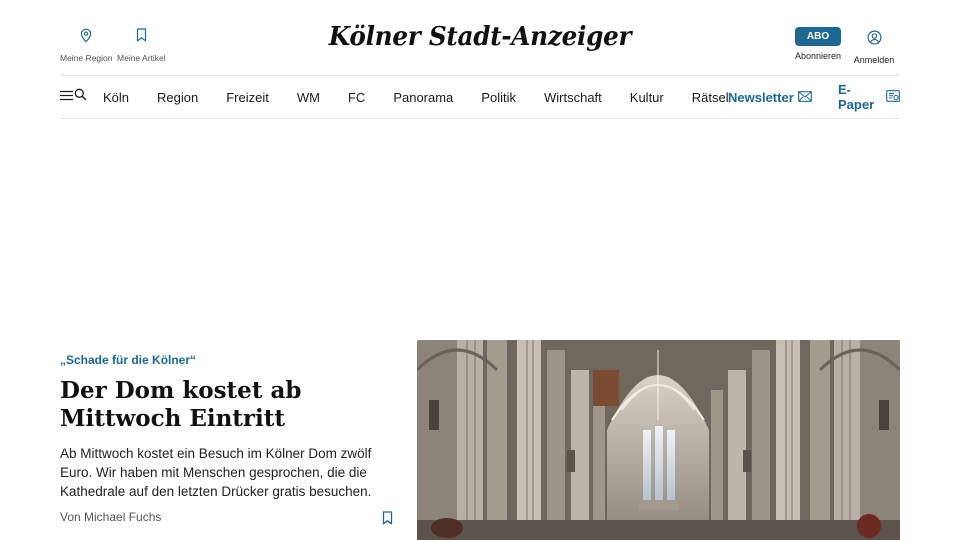 This screenshot has width=960, height=540. Describe the element at coordinates (247, 97) in the screenshot. I see `nav-item-freizeit: Freizeit` at that location.